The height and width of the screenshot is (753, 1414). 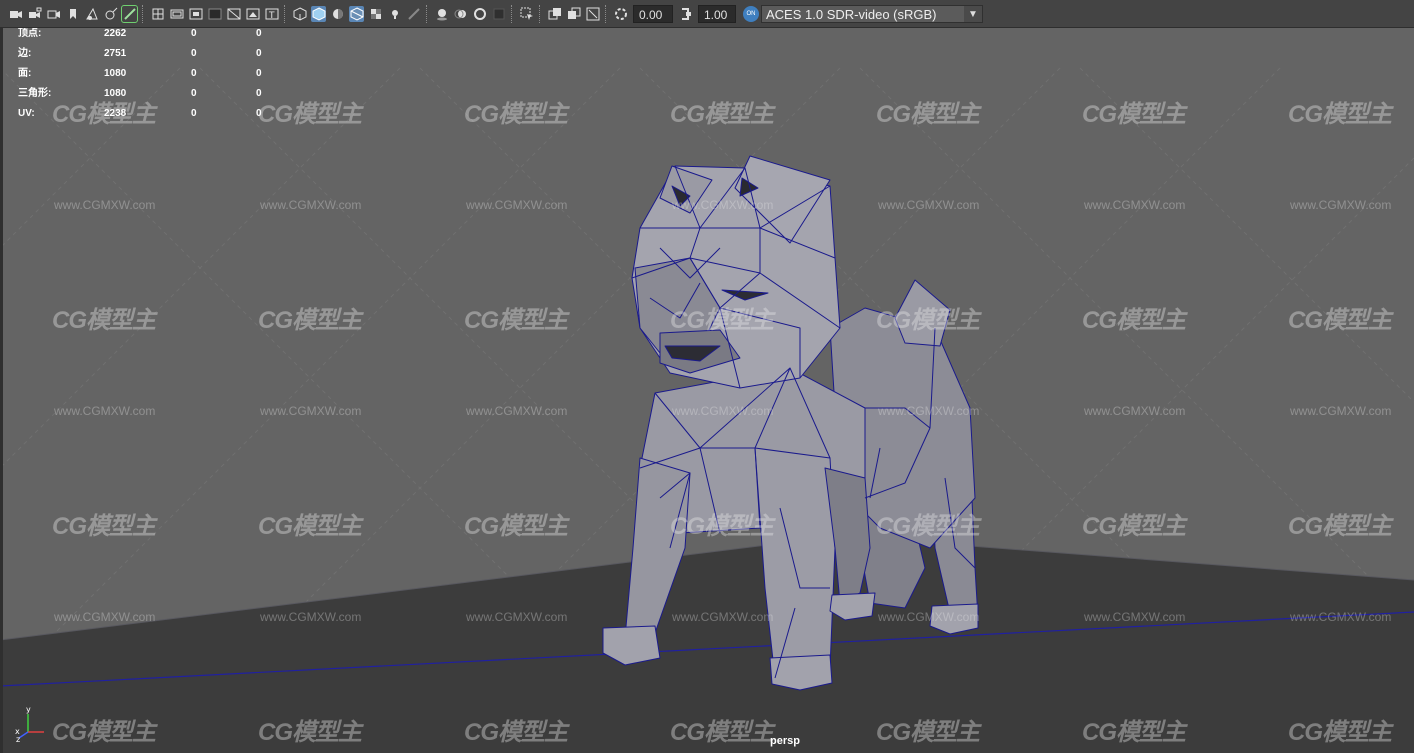 What do you see at coordinates (176, 14) in the screenshot?
I see `film-gate-icon` at bounding box center [176, 14].